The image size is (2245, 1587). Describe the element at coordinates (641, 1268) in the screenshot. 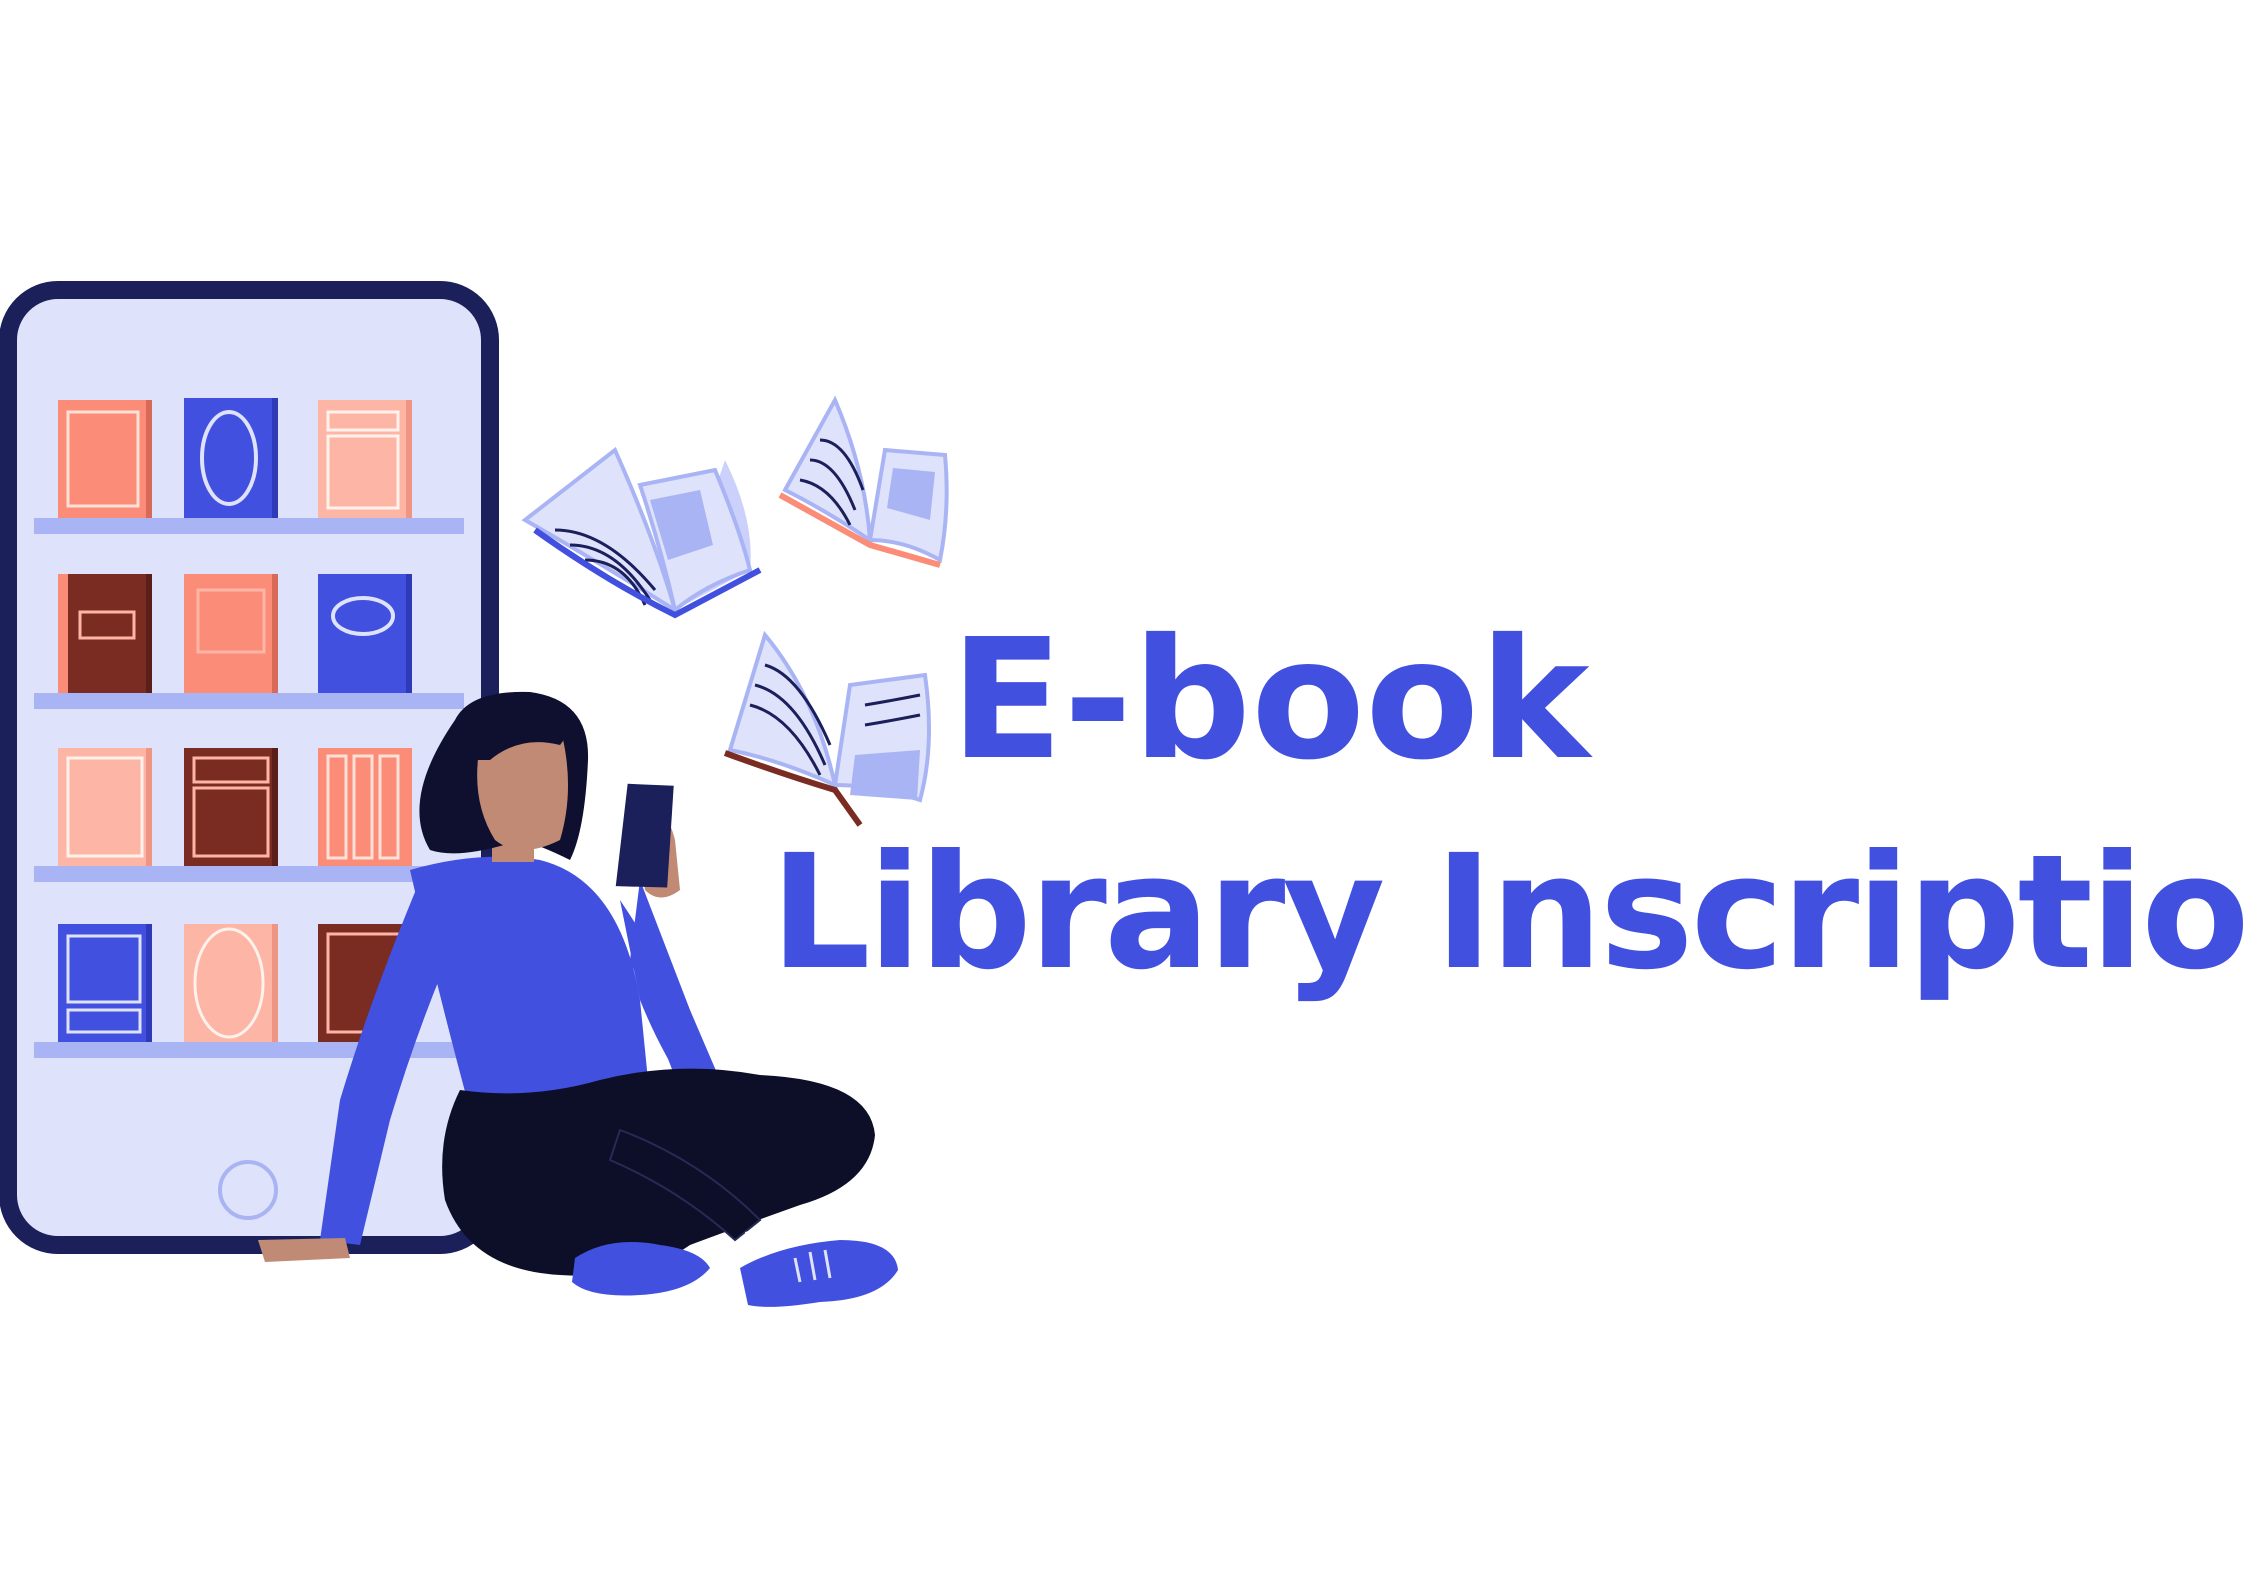

I see `shoe-icon` at that location.